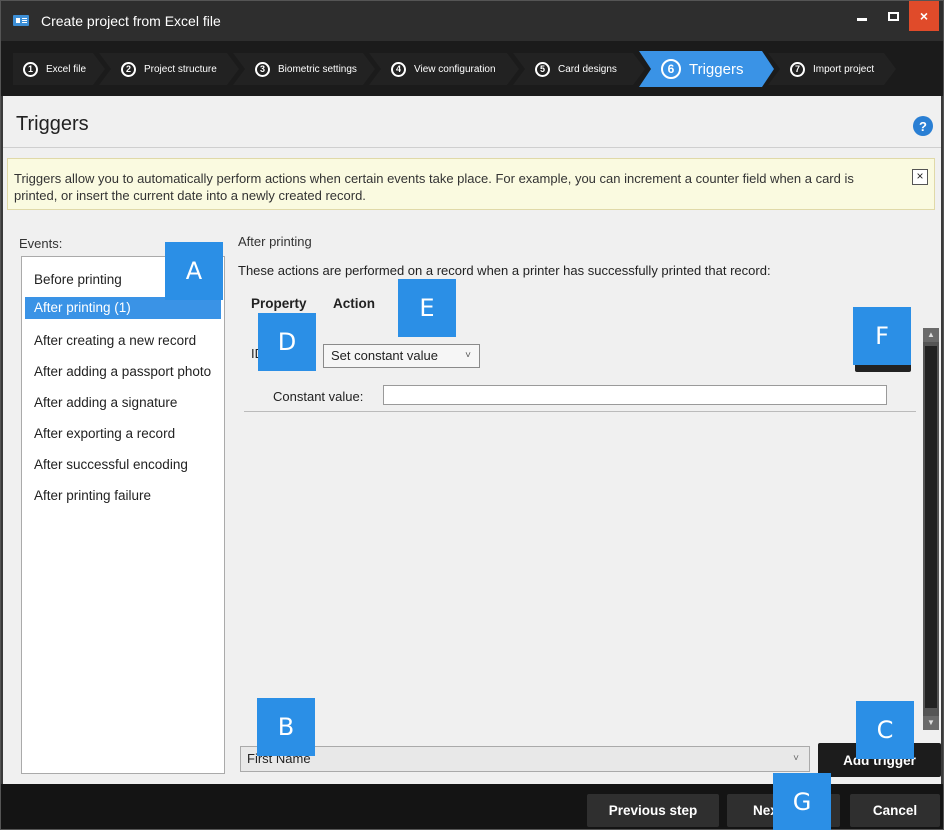  Describe the element at coordinates (931, 723) in the screenshot. I see `scroll-down-icon: ▼` at that location.